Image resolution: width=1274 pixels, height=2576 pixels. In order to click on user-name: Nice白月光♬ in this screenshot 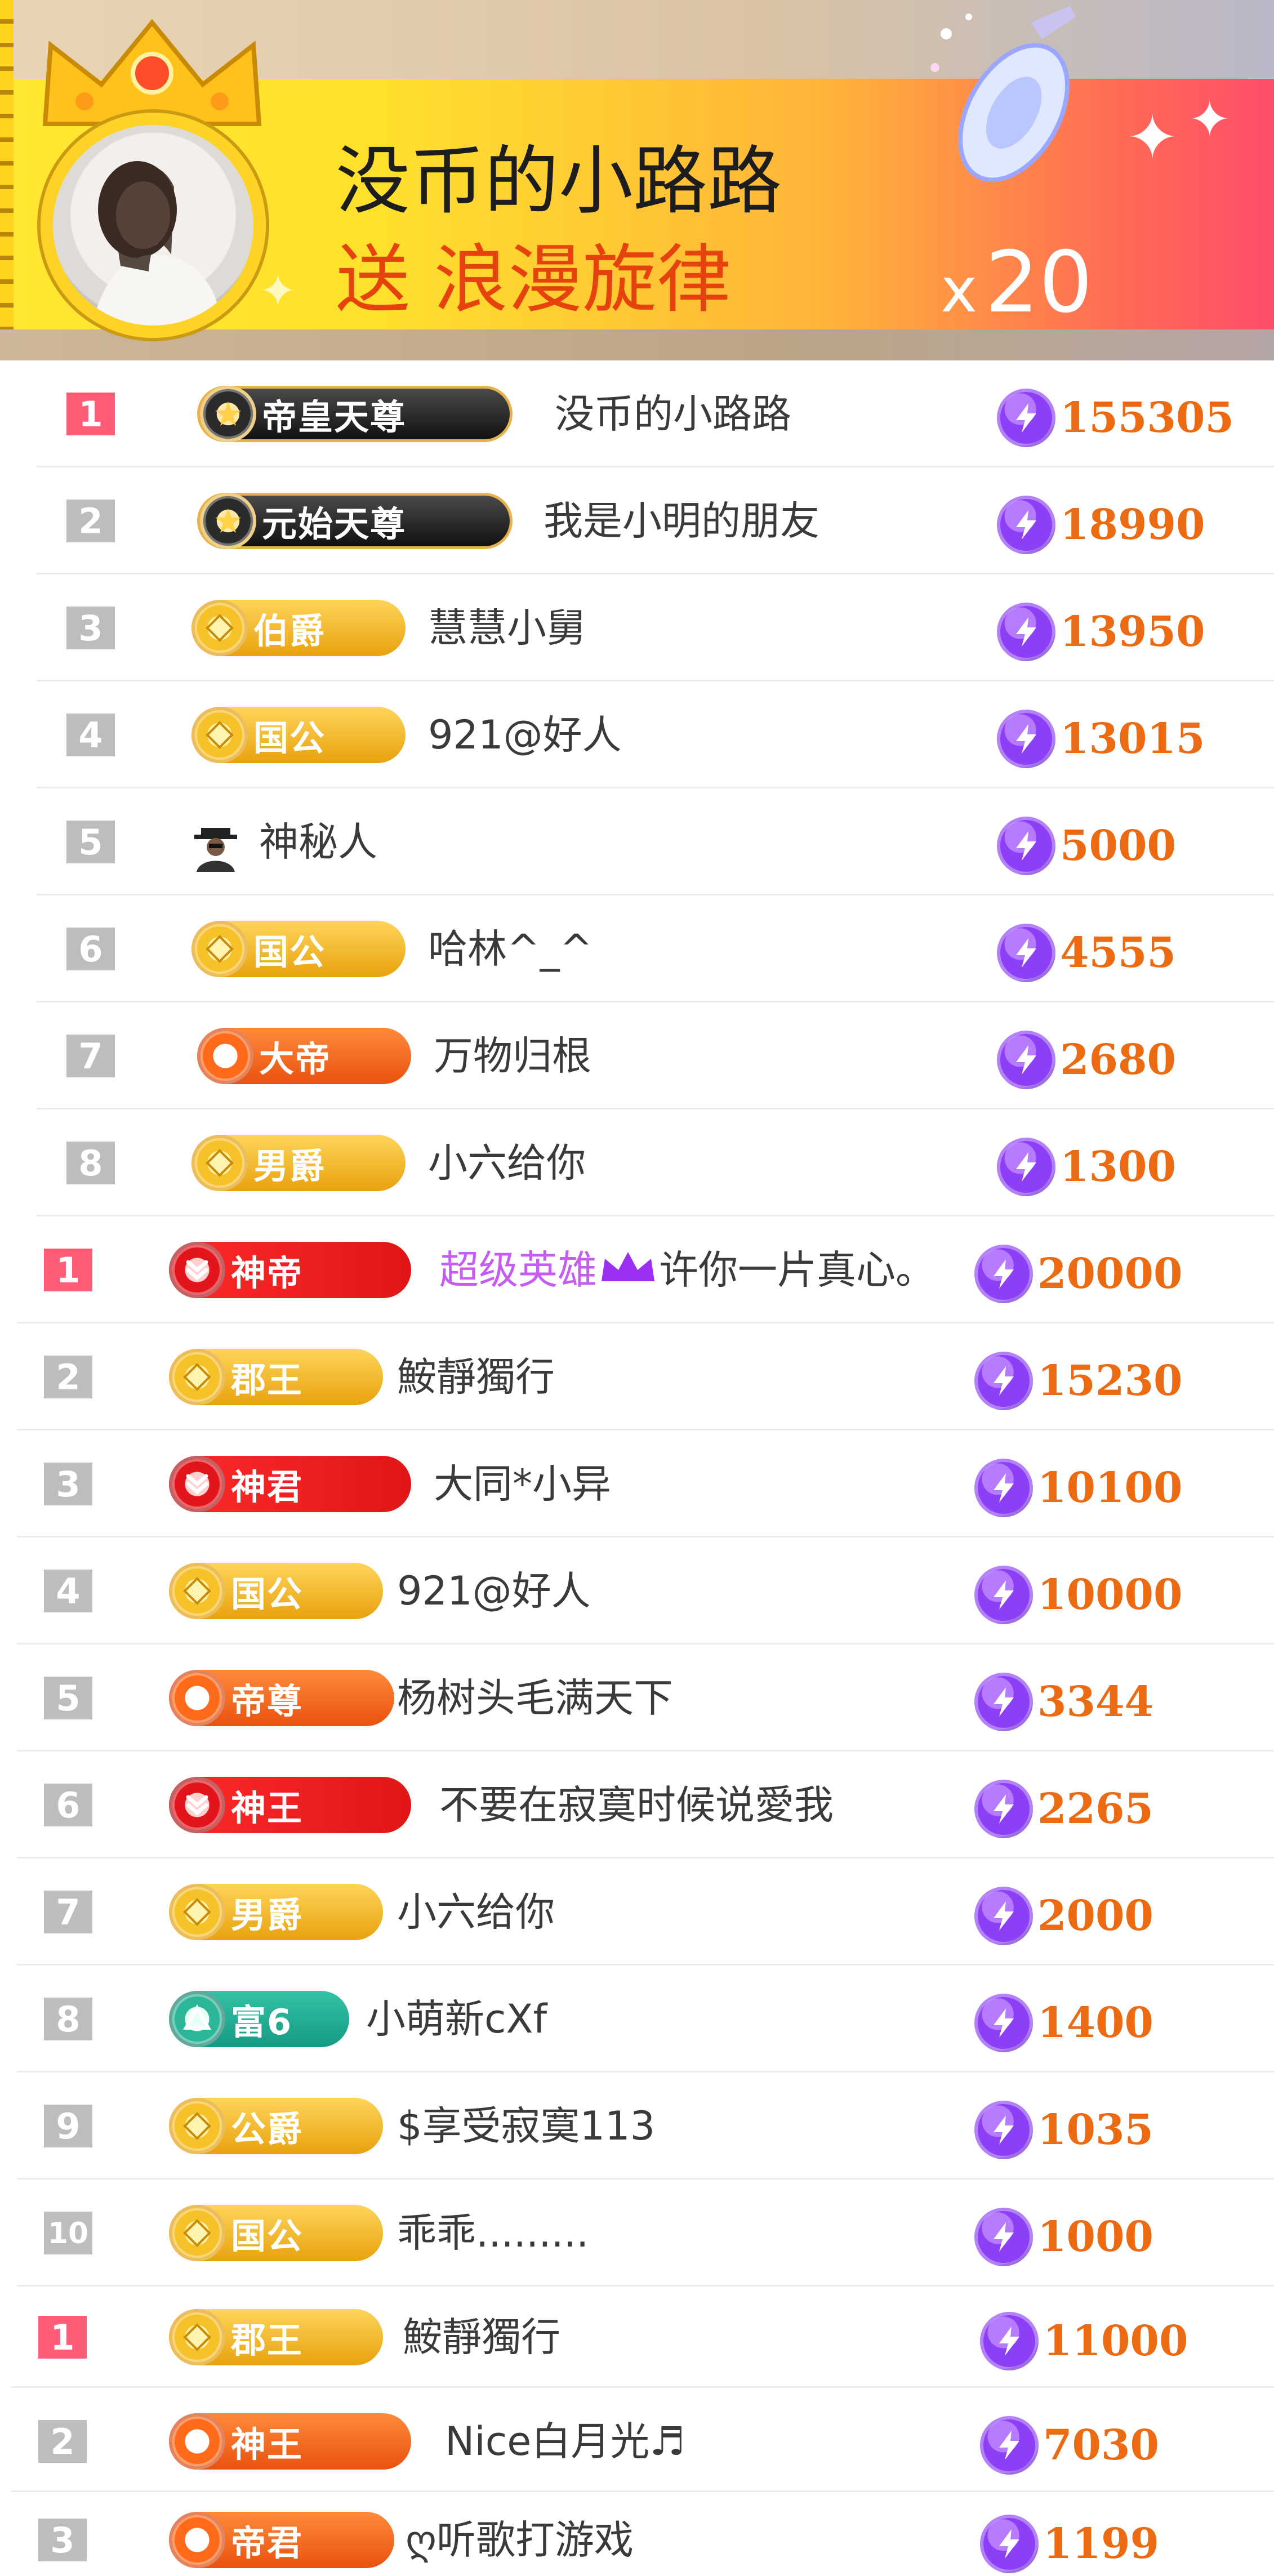, I will do `click(565, 2441)`.